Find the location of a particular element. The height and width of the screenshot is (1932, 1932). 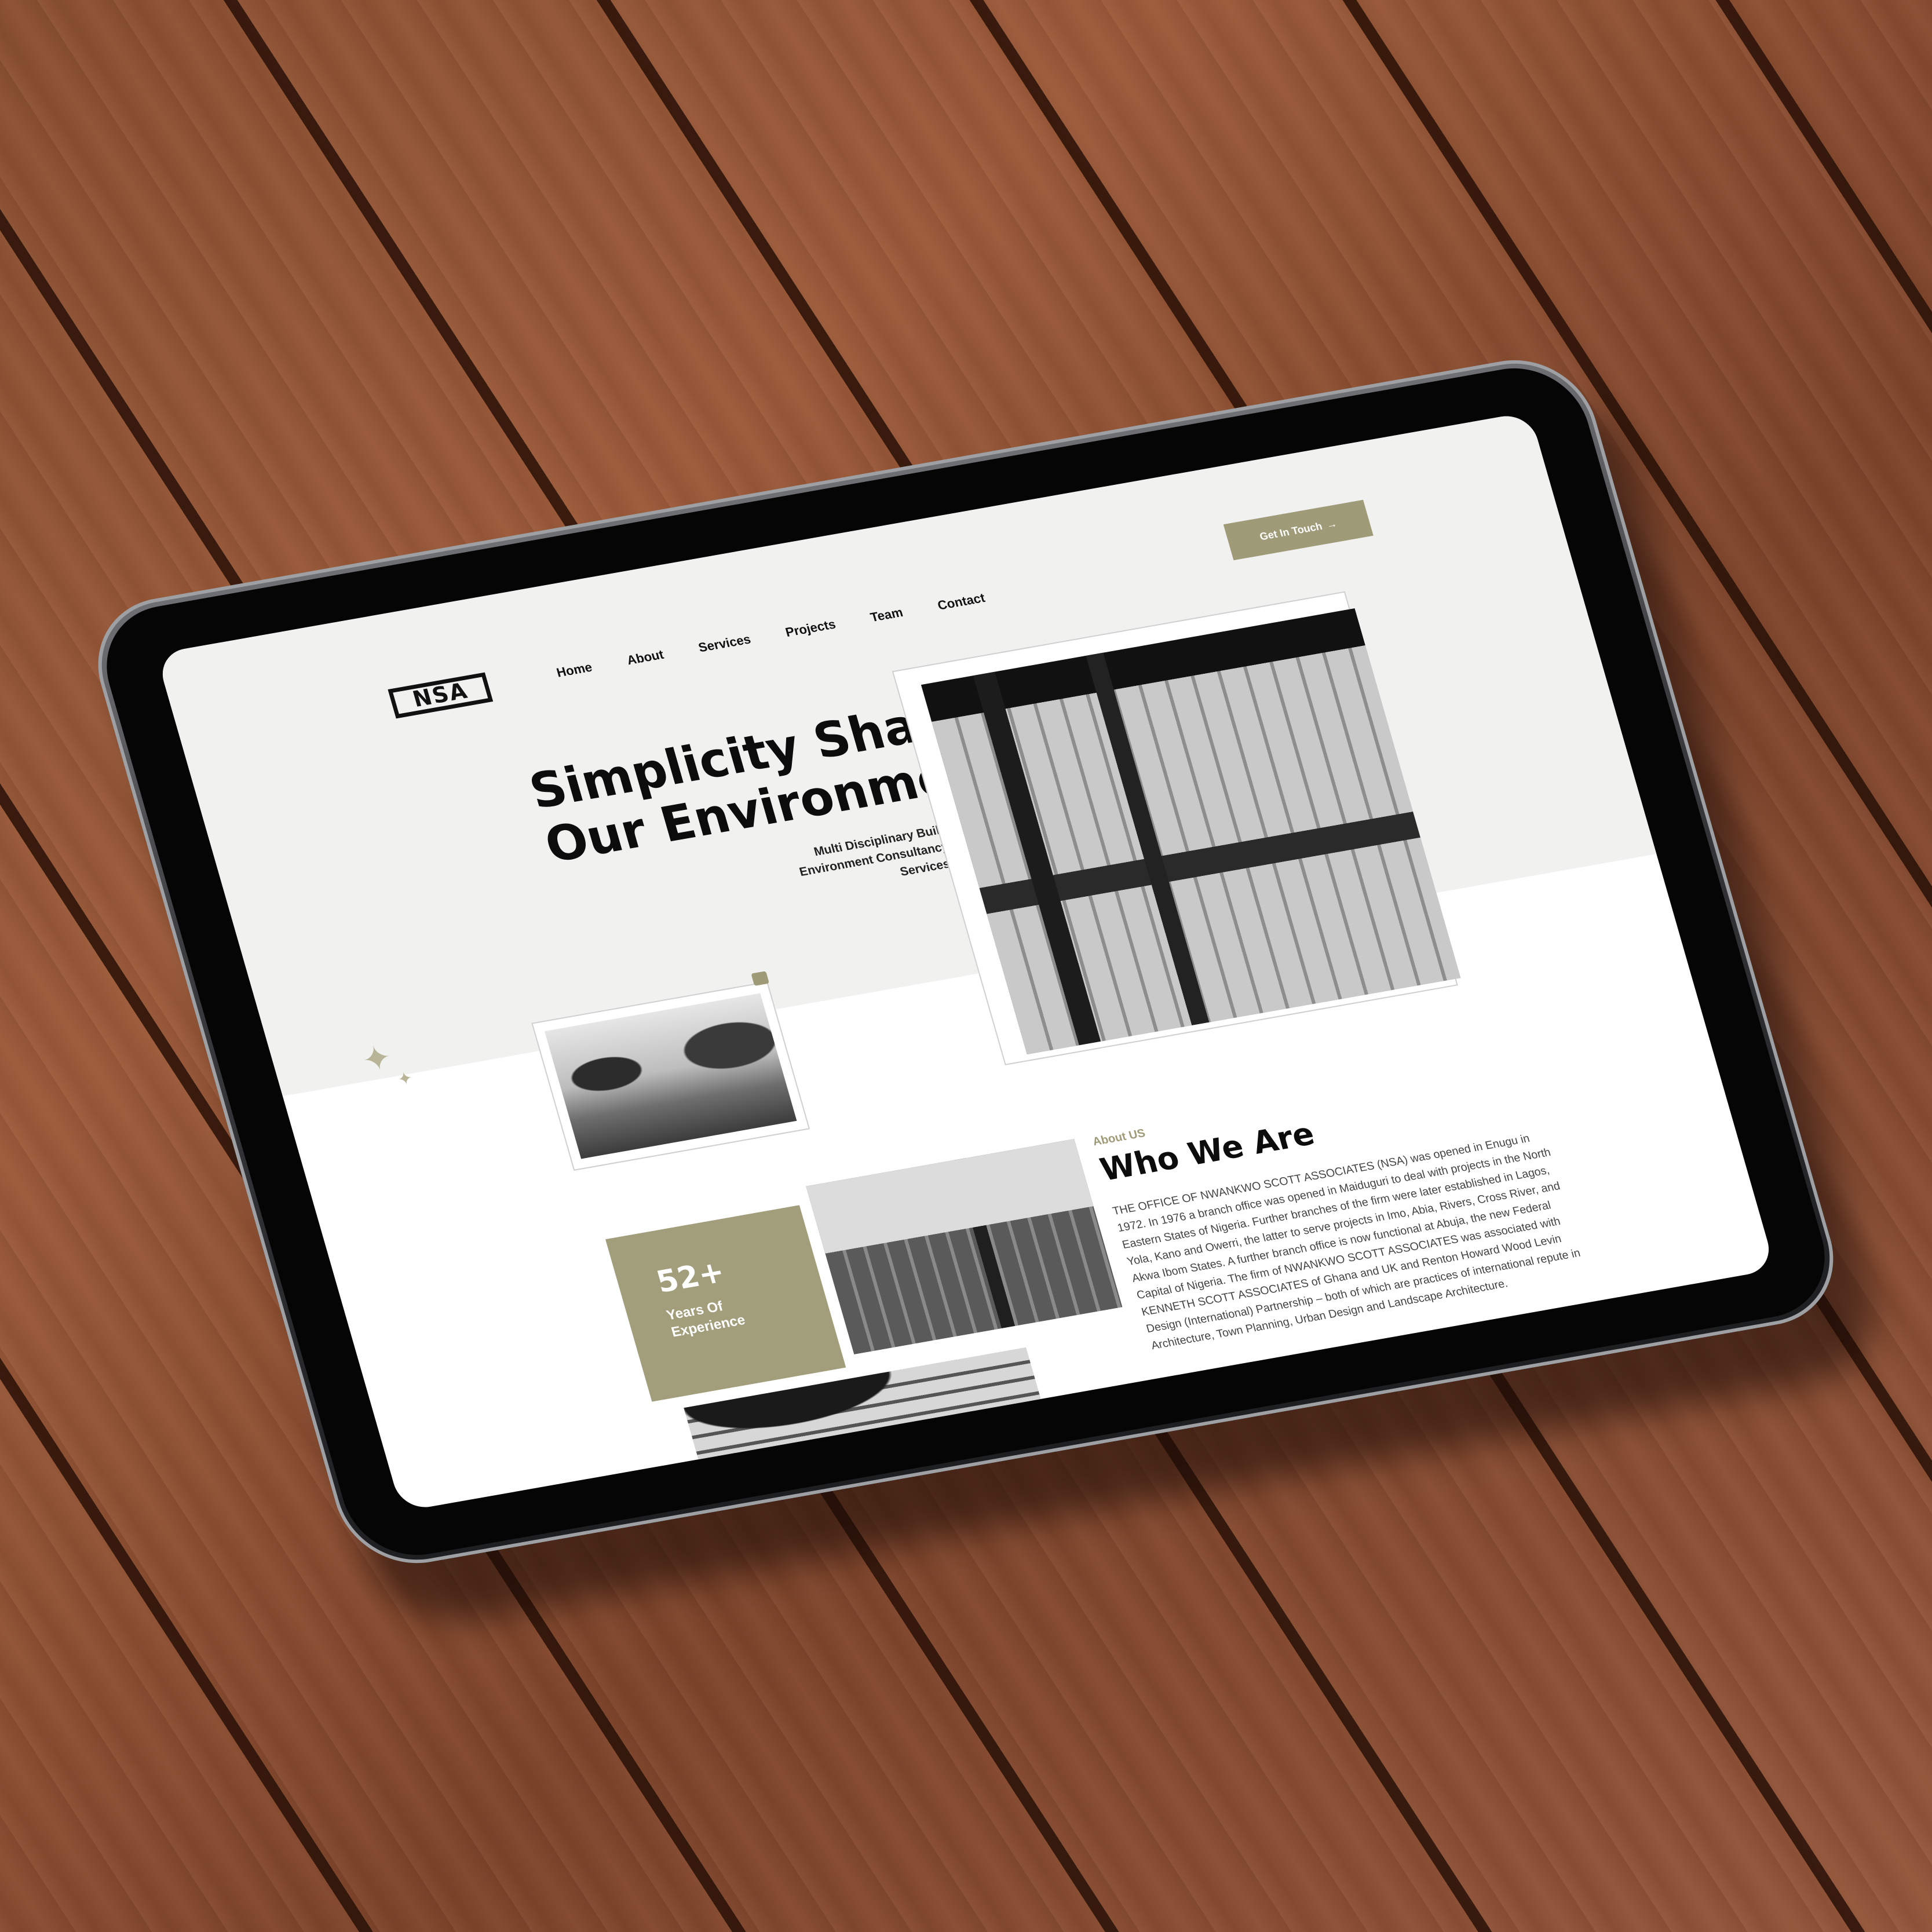

experience-number: 52+ is located at coordinates (691, 1277).